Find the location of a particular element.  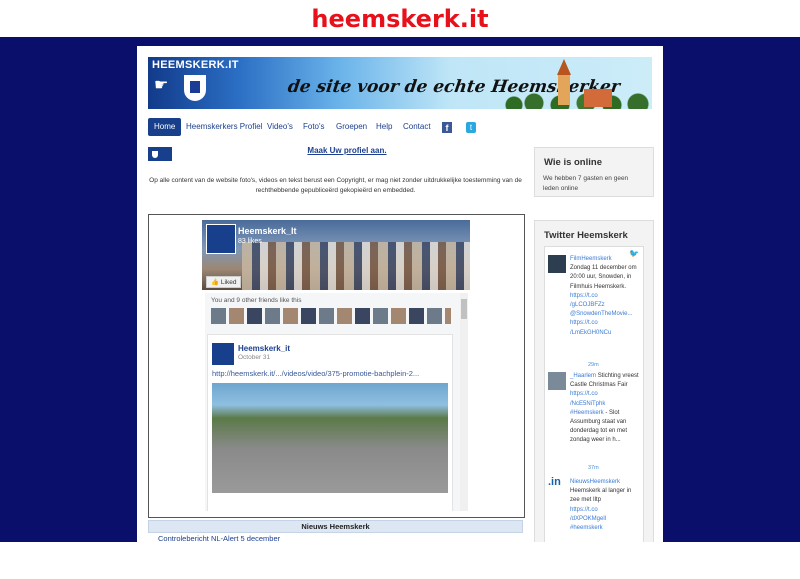

church-tower-illustration is located at coordinates (564, 84).